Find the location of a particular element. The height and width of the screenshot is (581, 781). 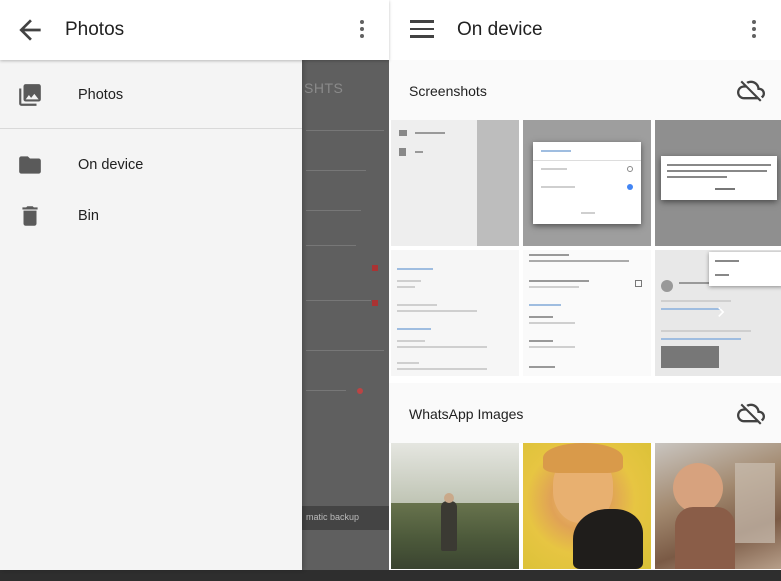

page-title: On device is located at coordinates (500, 29).